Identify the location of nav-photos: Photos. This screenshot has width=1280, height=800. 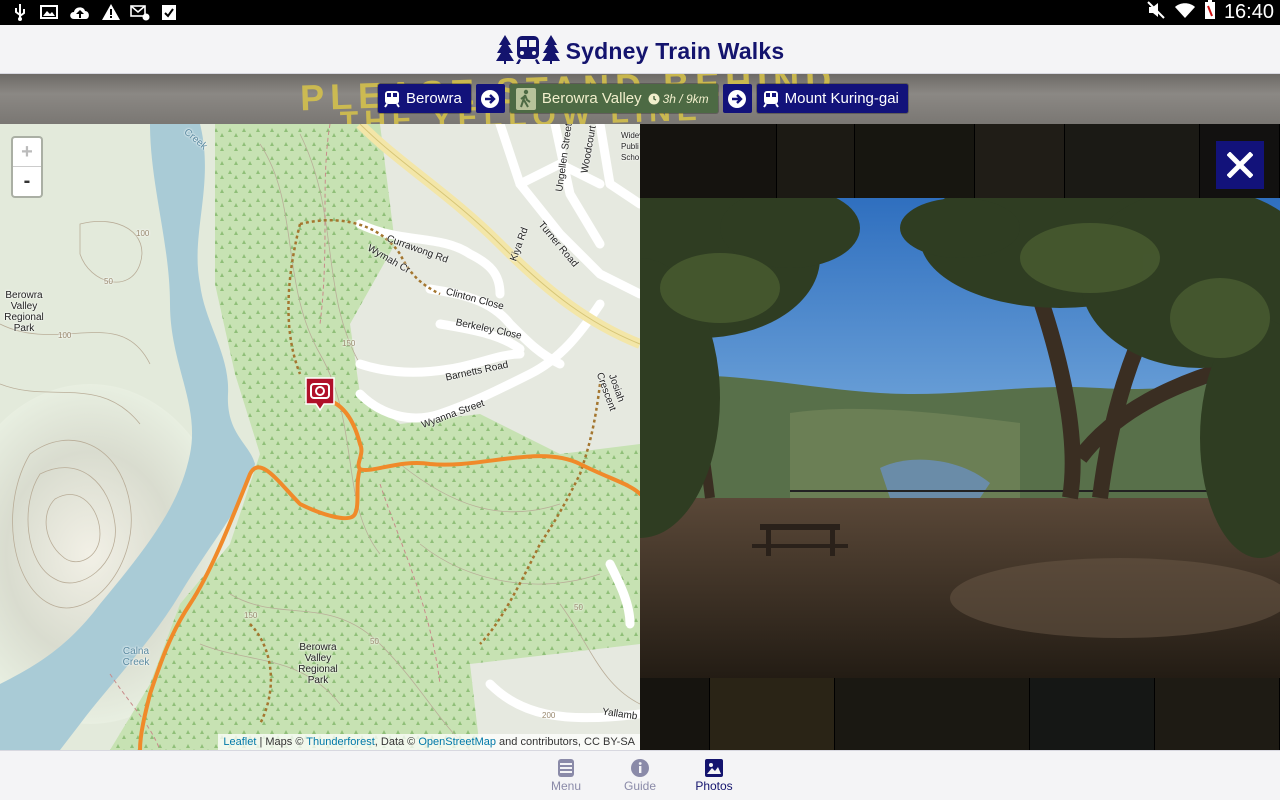
(714, 776).